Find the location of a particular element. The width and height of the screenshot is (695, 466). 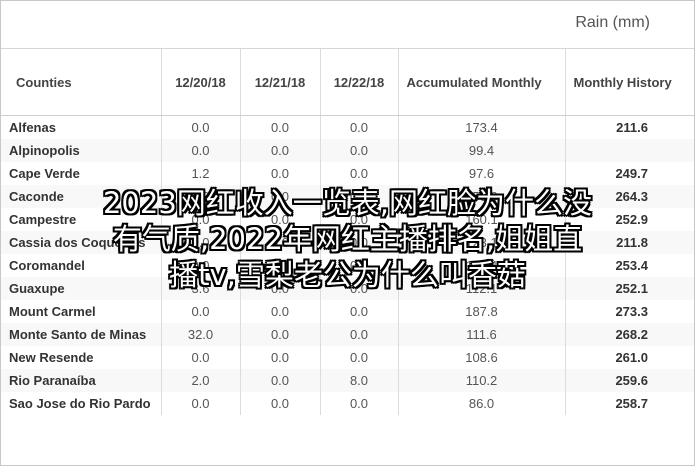

history-cell: 273.3 is located at coordinates (631, 311).